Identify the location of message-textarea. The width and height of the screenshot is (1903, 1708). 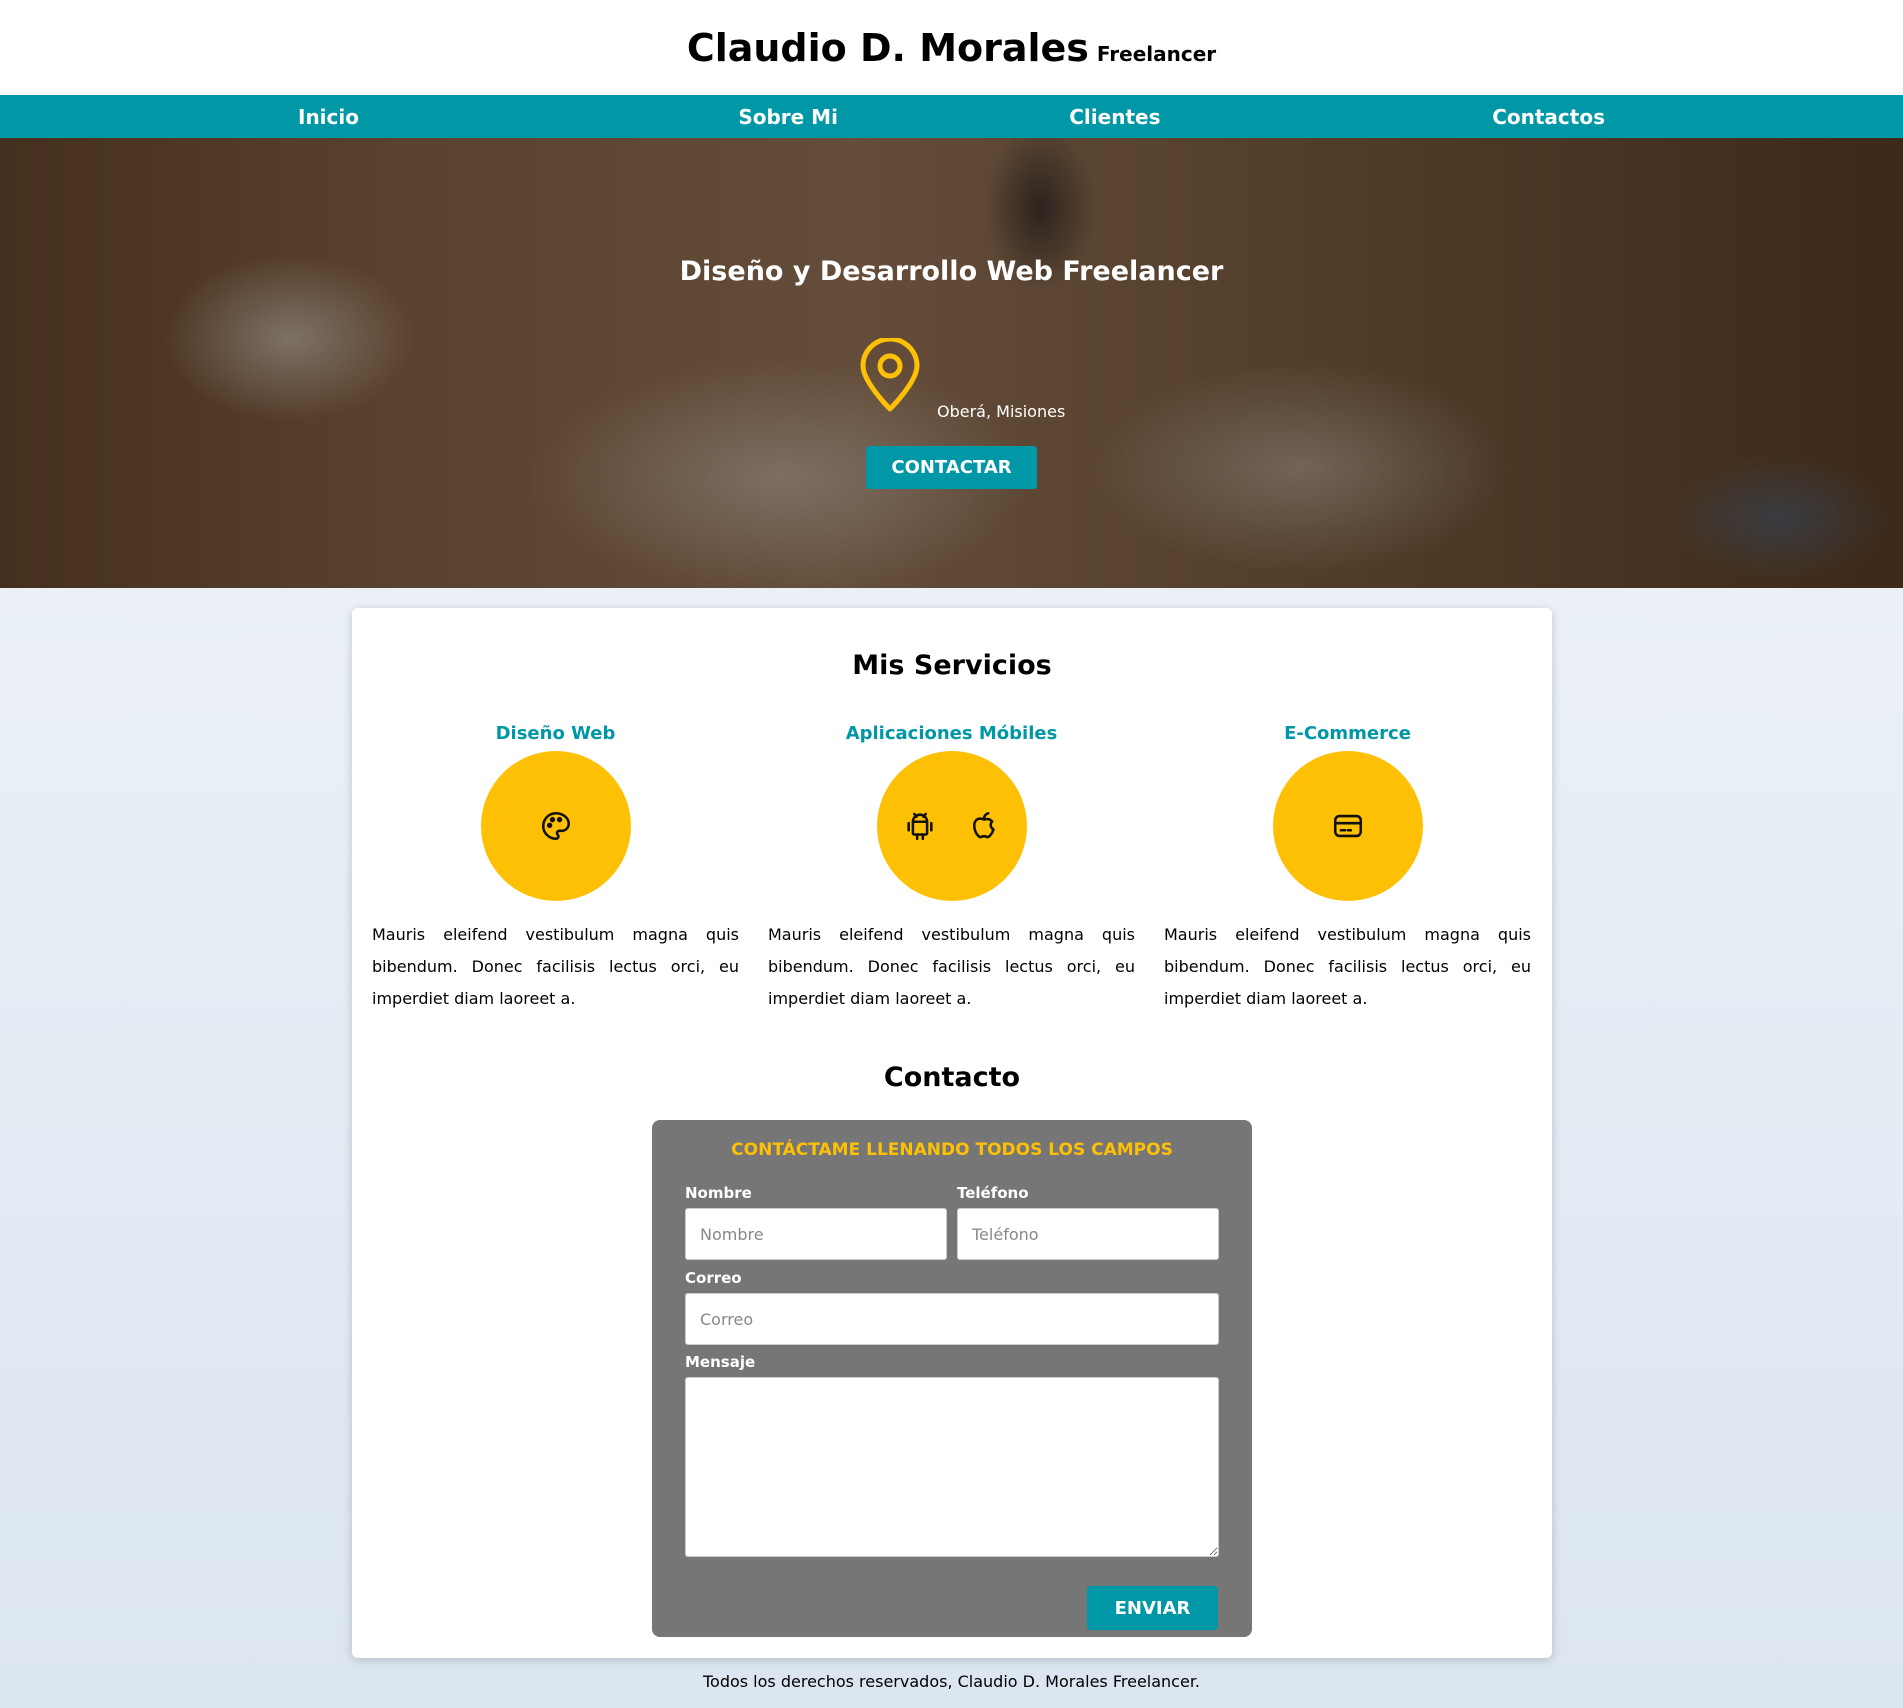
(952, 1467).